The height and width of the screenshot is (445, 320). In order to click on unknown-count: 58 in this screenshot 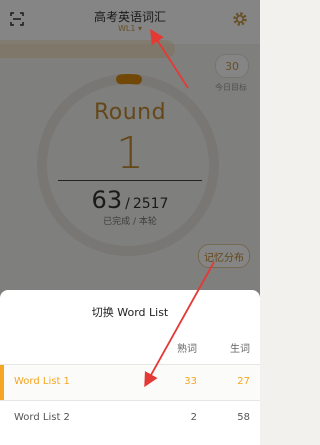, I will do `click(243, 417)`.